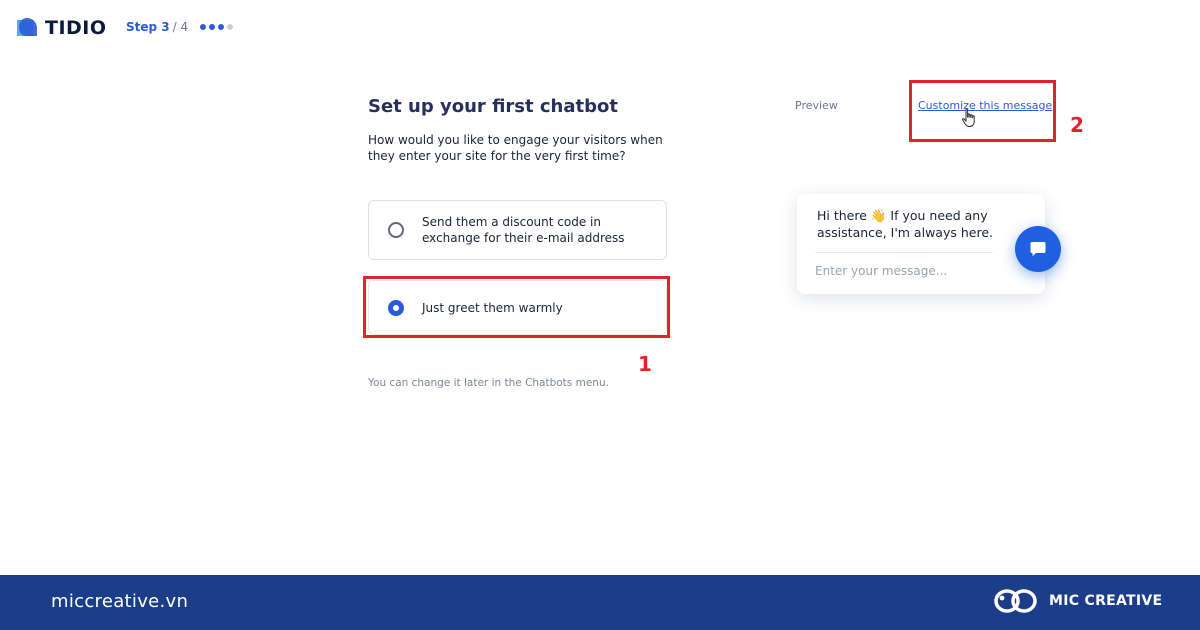 The image size is (1200, 630). Describe the element at coordinates (1015, 601) in the screenshot. I see `mic-creative-logo-icon` at that location.